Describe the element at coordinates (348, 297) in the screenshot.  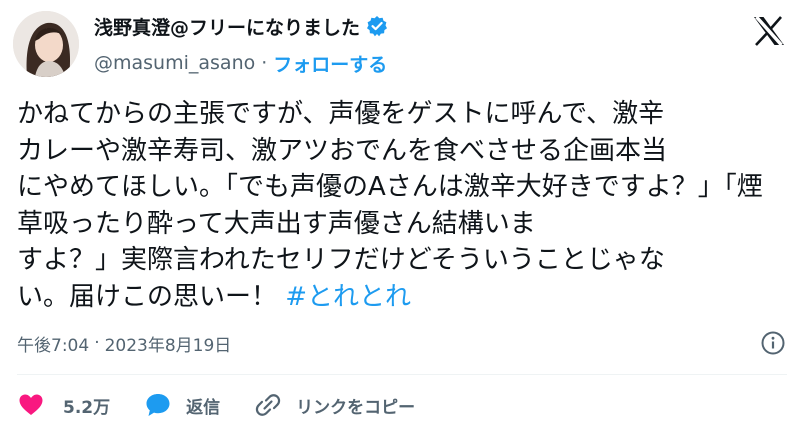
I see `hashtag-link: #とれとれ` at that location.